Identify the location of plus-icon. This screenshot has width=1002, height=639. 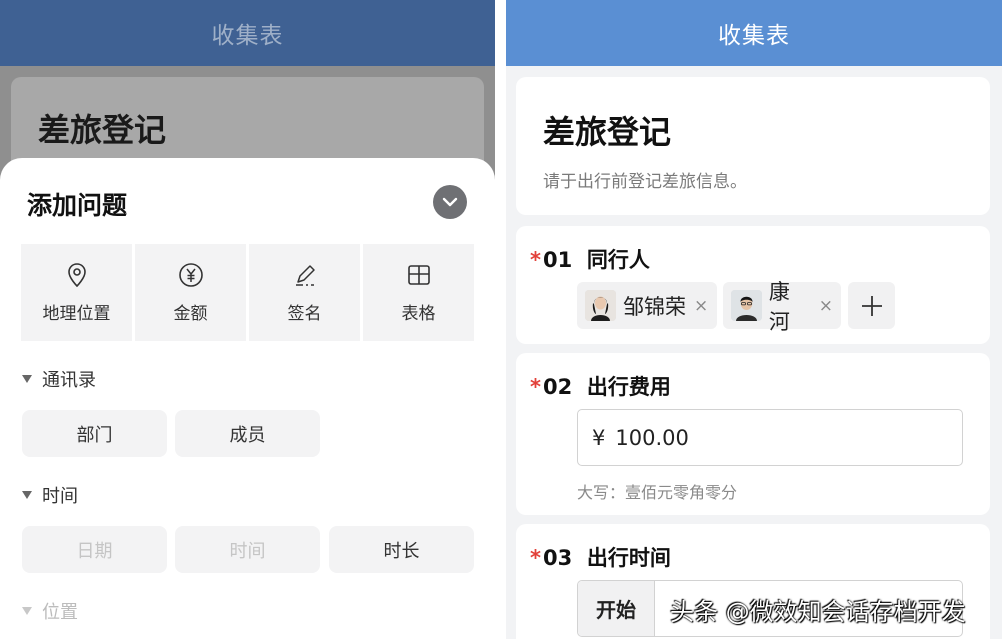
(871, 305).